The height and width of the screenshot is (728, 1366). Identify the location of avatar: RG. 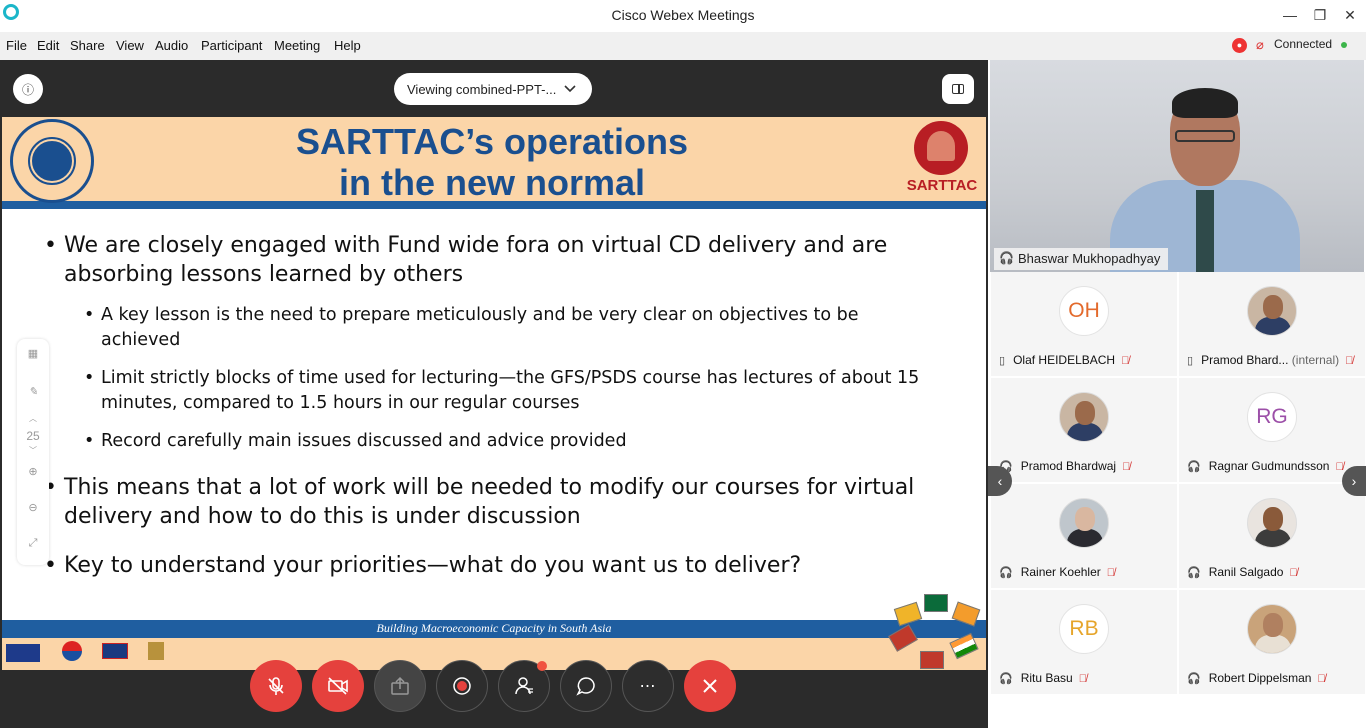
(1272, 417).